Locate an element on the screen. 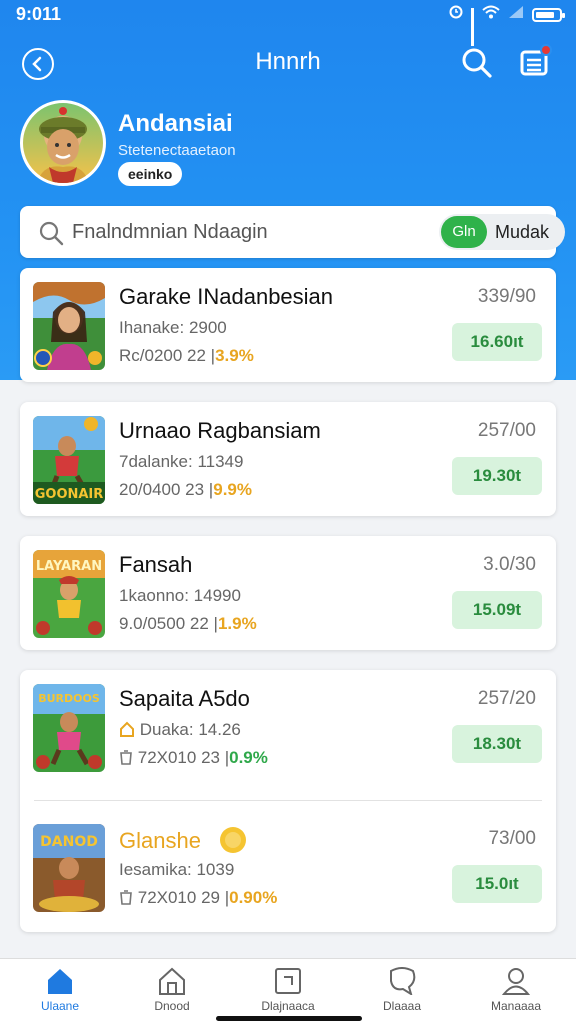 The width and height of the screenshot is (576, 1024). svg-text: BURDOOS is located at coordinates (69, 698).